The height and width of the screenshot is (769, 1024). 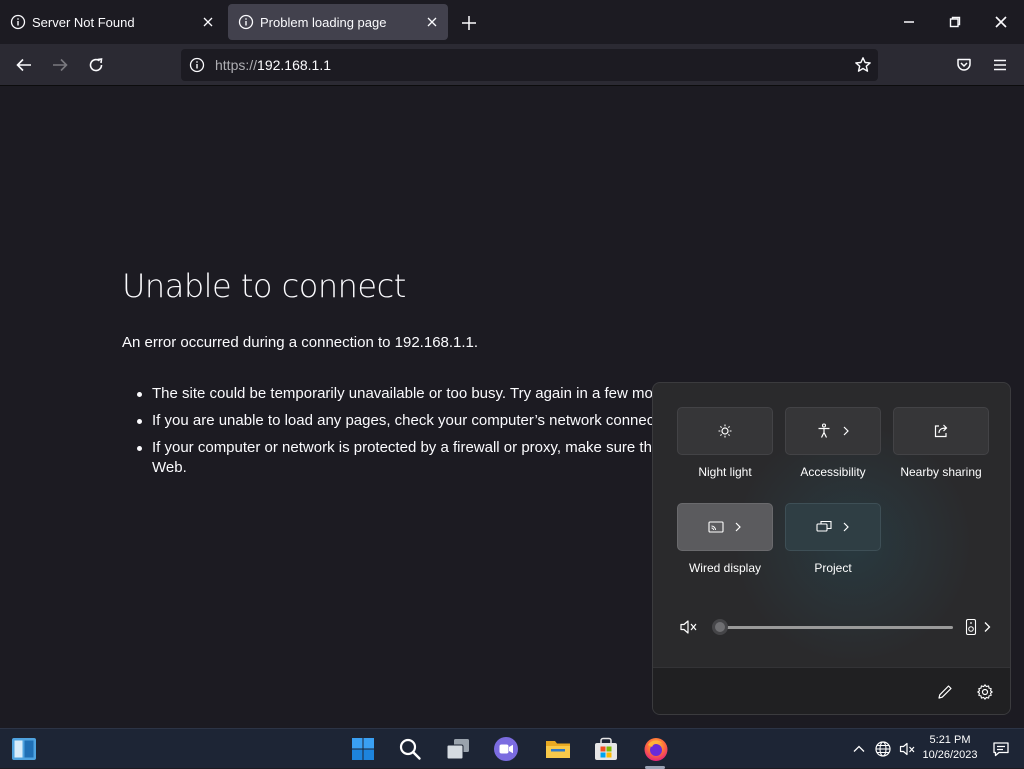 I want to click on clock-time: 5:21 PM, so click(x=950, y=740).